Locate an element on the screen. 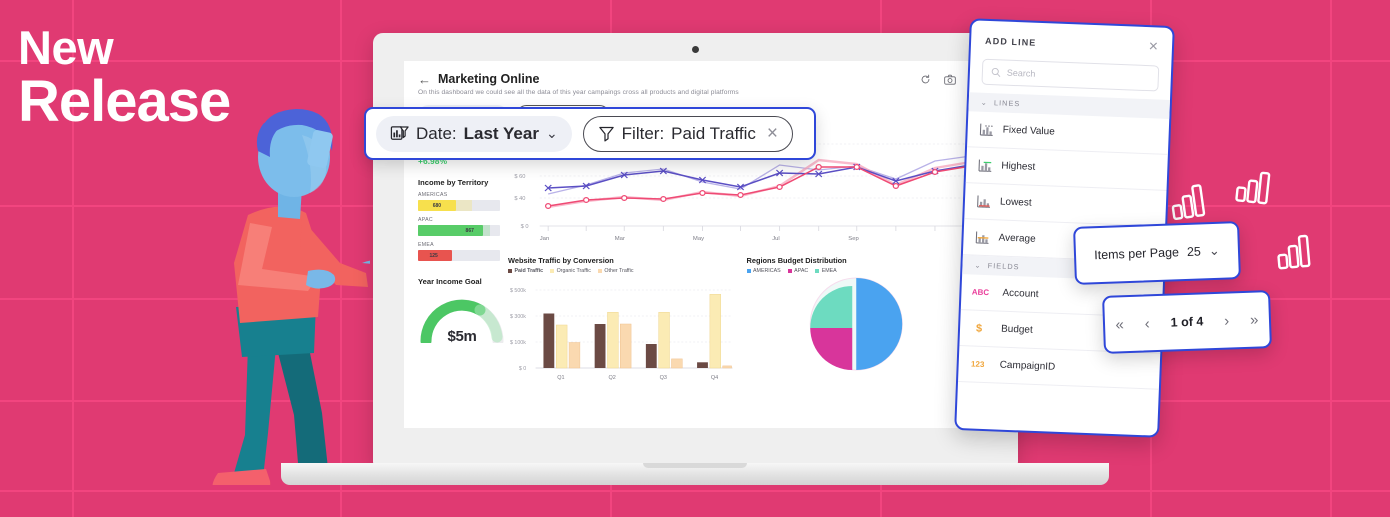 Image resolution: width=1390 pixels, height=517 pixels. search-input: Search is located at coordinates (1070, 75).